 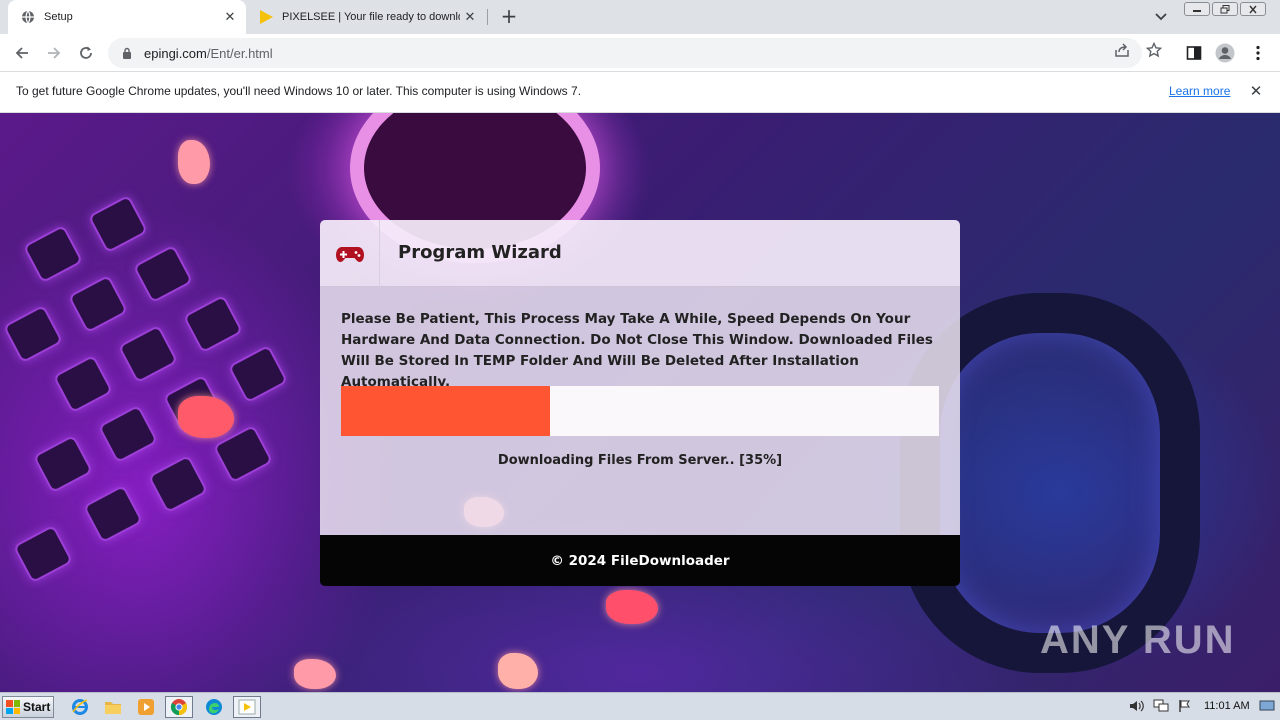 I want to click on internet-explorer-icon, so click(x=80, y=707).